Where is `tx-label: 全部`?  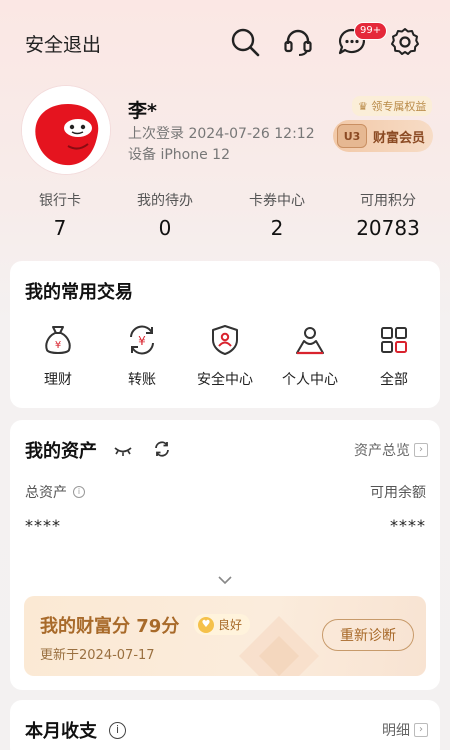 tx-label: 全部 is located at coordinates (394, 380).